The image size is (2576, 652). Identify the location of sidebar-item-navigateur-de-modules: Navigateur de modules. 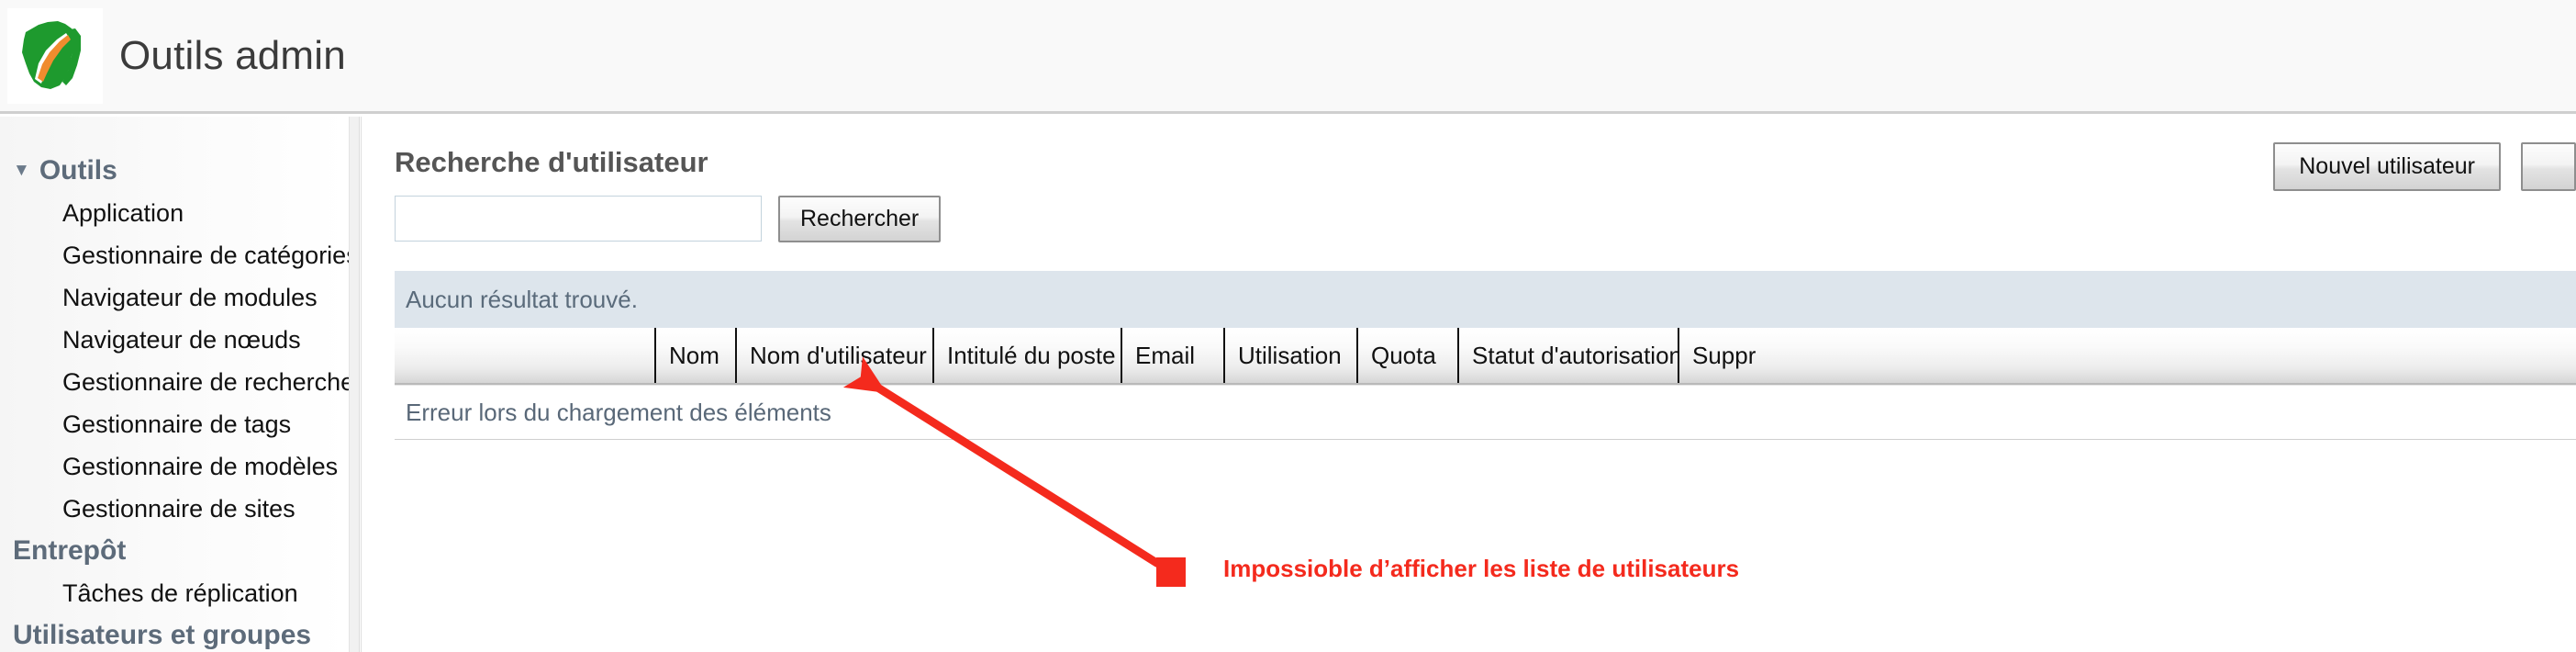
(174, 297).